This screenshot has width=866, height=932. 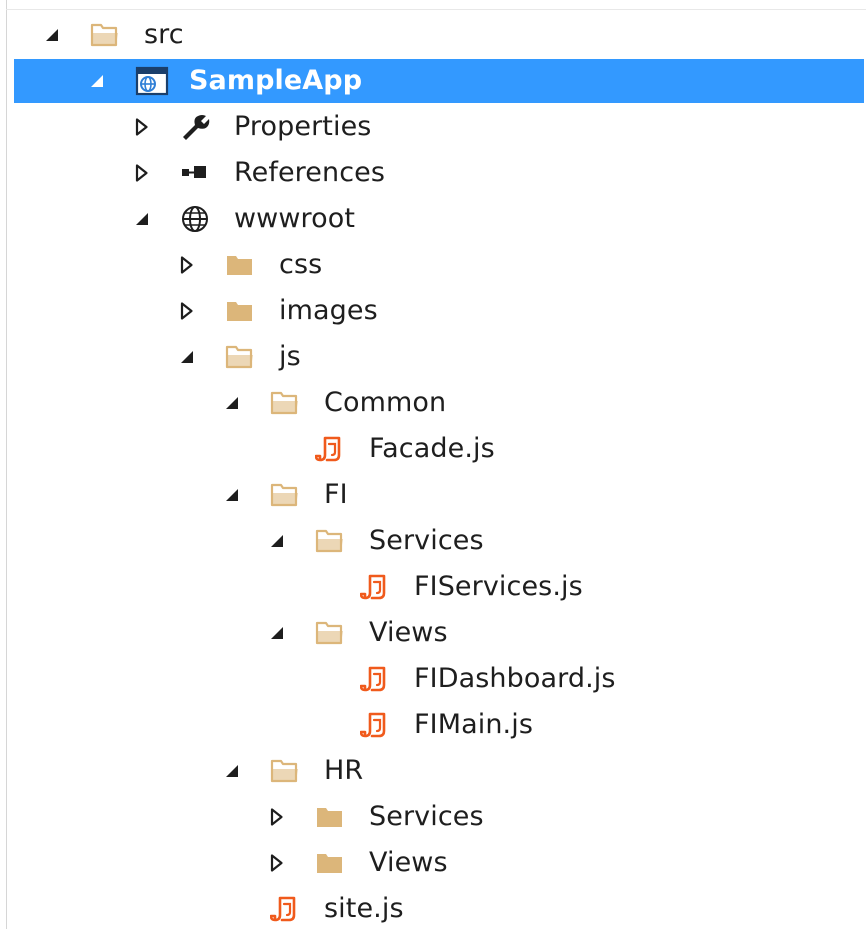 I want to click on tree-item-label: FI, so click(x=336, y=494).